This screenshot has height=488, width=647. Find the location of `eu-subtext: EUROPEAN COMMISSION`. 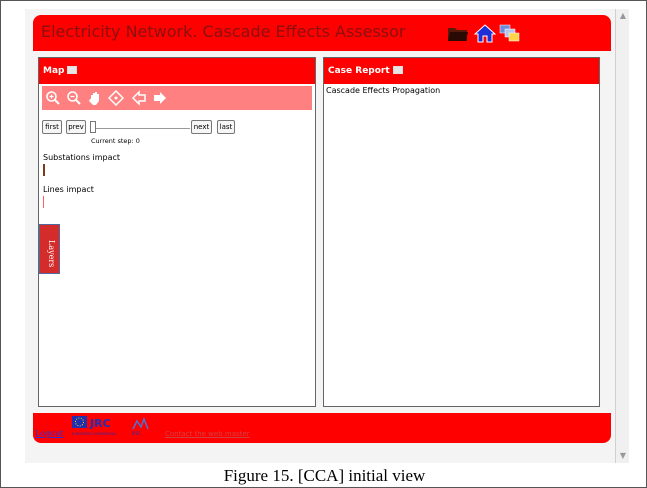

eu-subtext: EUROPEAN COMMISSION is located at coordinates (94, 434).